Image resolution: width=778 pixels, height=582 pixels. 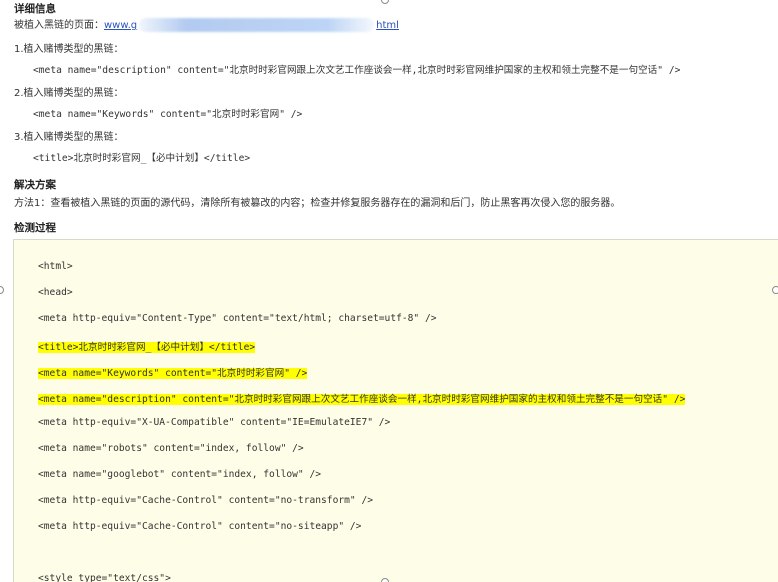 I want to click on implanted-page-line: 被植入黑链的页面：www.g html, so click(x=206, y=24).